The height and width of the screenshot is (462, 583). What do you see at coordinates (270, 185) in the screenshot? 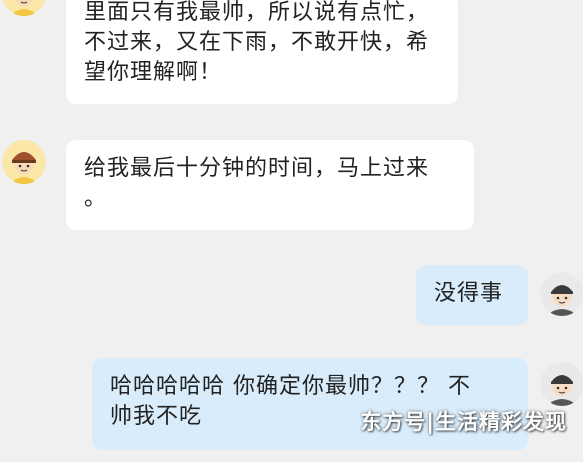
I see `message-bubble-incoming: 给我最后十分钟的时间，马上过来 。` at bounding box center [270, 185].